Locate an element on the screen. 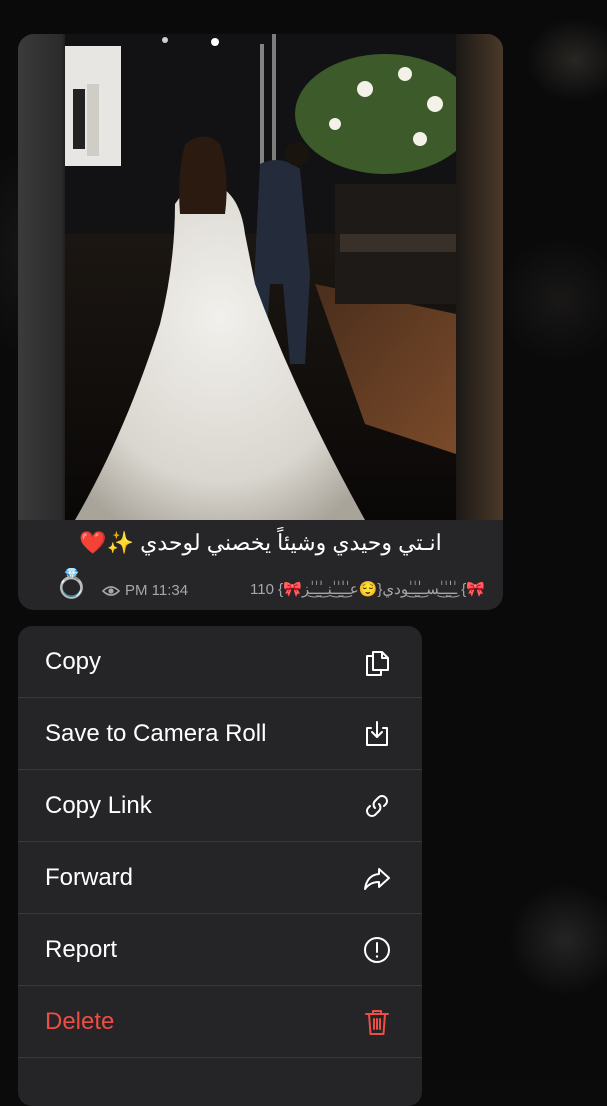 The height and width of the screenshot is (1106, 607). menu-item-report: Report is located at coordinates (220, 950).